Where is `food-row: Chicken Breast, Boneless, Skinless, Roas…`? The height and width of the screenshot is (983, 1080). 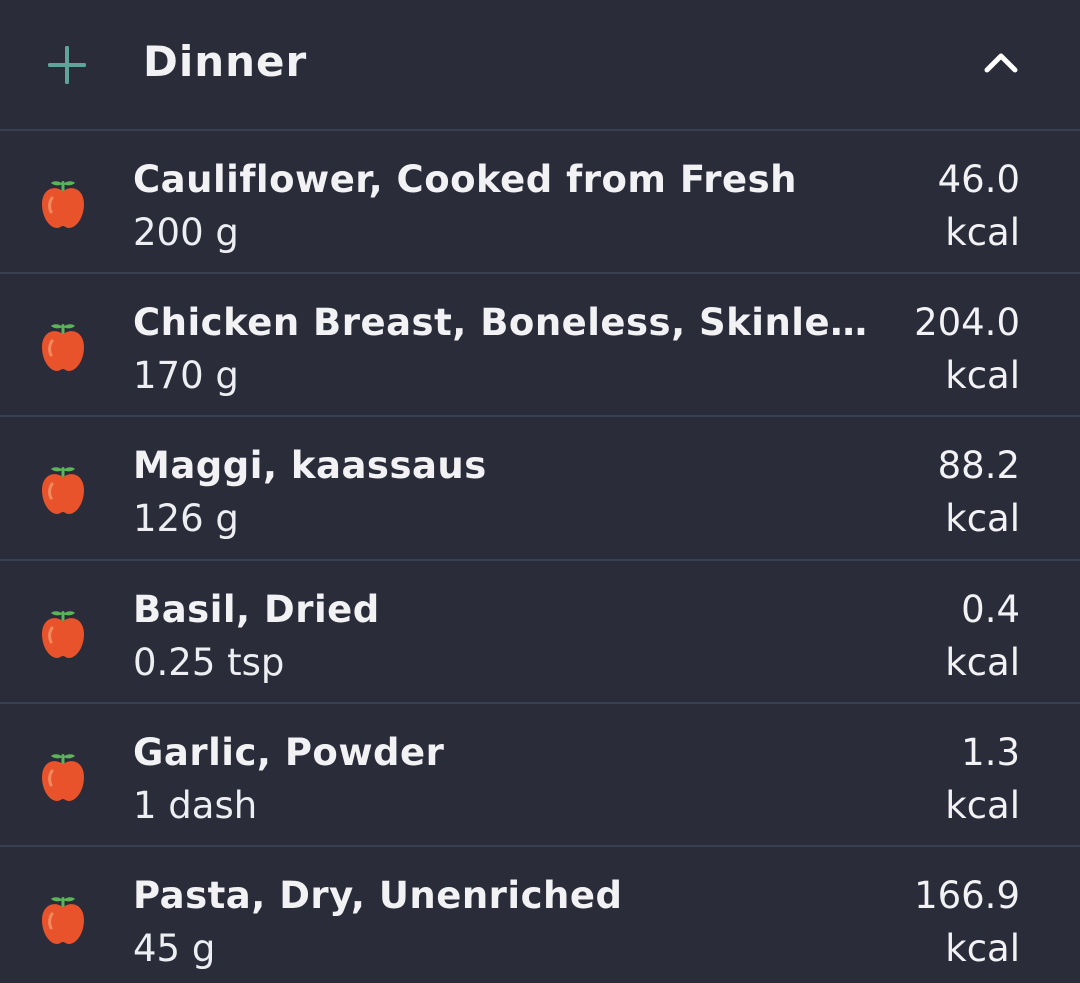
food-row: Chicken Breast, Boneless, Skinless, Roas… is located at coordinates (540, 344).